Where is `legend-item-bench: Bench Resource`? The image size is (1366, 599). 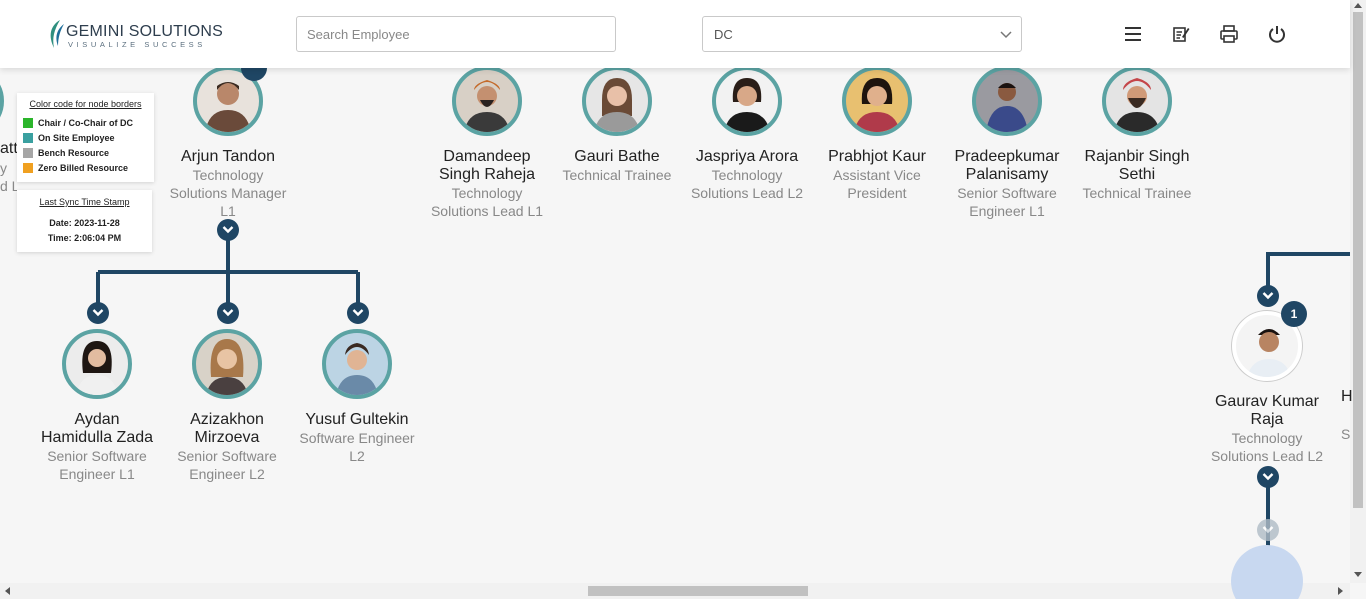 legend-item-bench: Bench Resource is located at coordinates (85, 152).